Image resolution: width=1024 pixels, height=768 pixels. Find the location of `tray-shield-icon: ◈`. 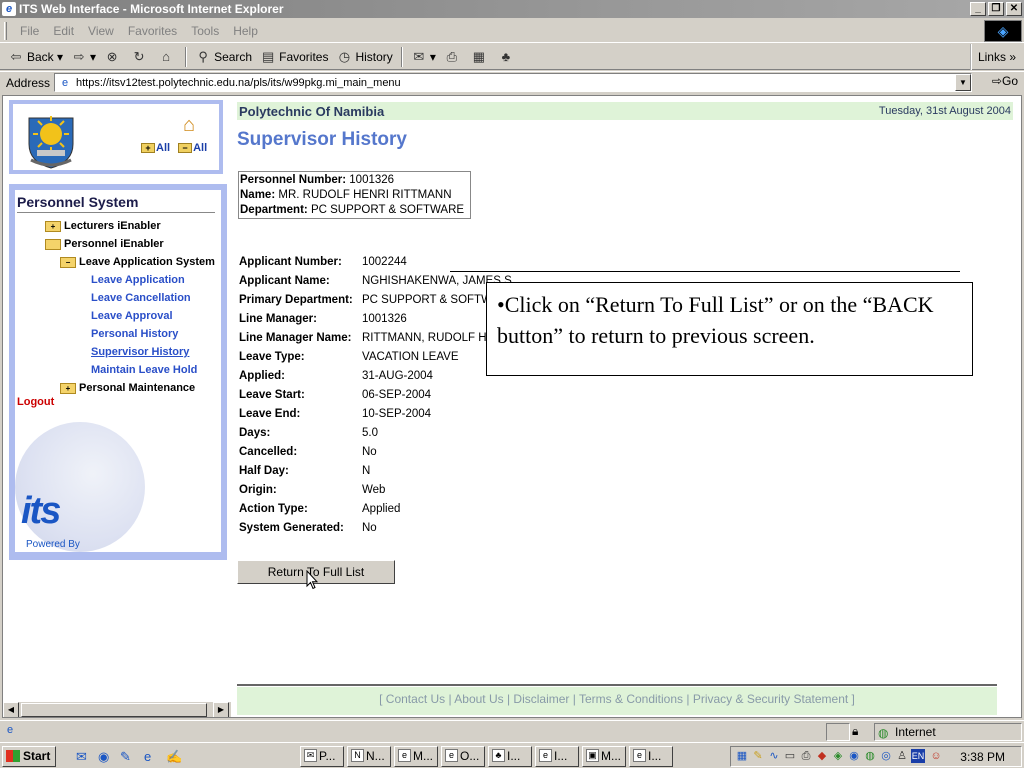

tray-shield-icon: ◈ is located at coordinates (838, 756).